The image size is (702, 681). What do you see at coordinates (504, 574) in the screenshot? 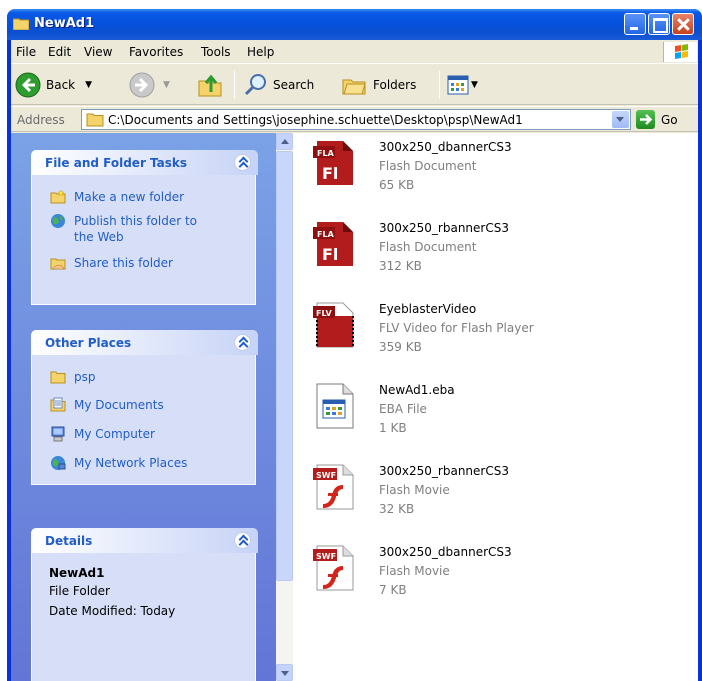
I see `file-item: SWF 300x250_dbannerCS3 Flash Movie 7 KB` at bounding box center [504, 574].